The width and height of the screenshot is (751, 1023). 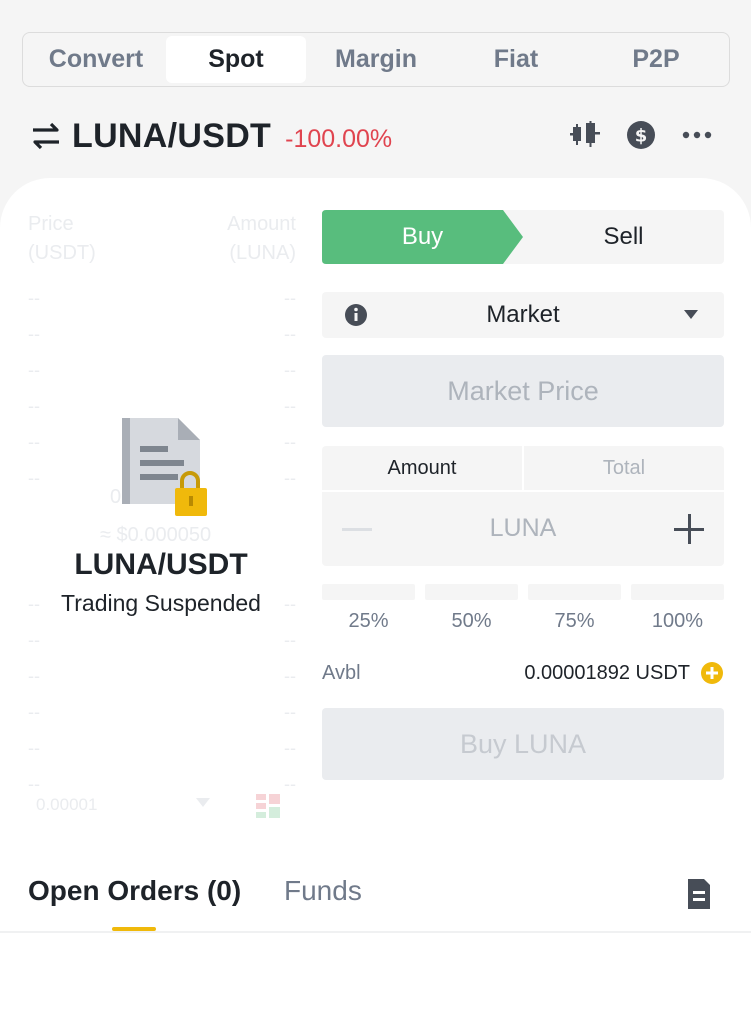 I want to click on info-icon, so click(x=356, y=315).